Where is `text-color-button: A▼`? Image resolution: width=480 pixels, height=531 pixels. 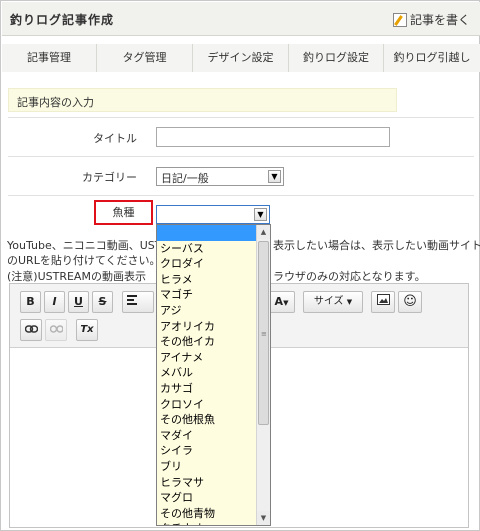 text-color-button: A▼ is located at coordinates (281, 302).